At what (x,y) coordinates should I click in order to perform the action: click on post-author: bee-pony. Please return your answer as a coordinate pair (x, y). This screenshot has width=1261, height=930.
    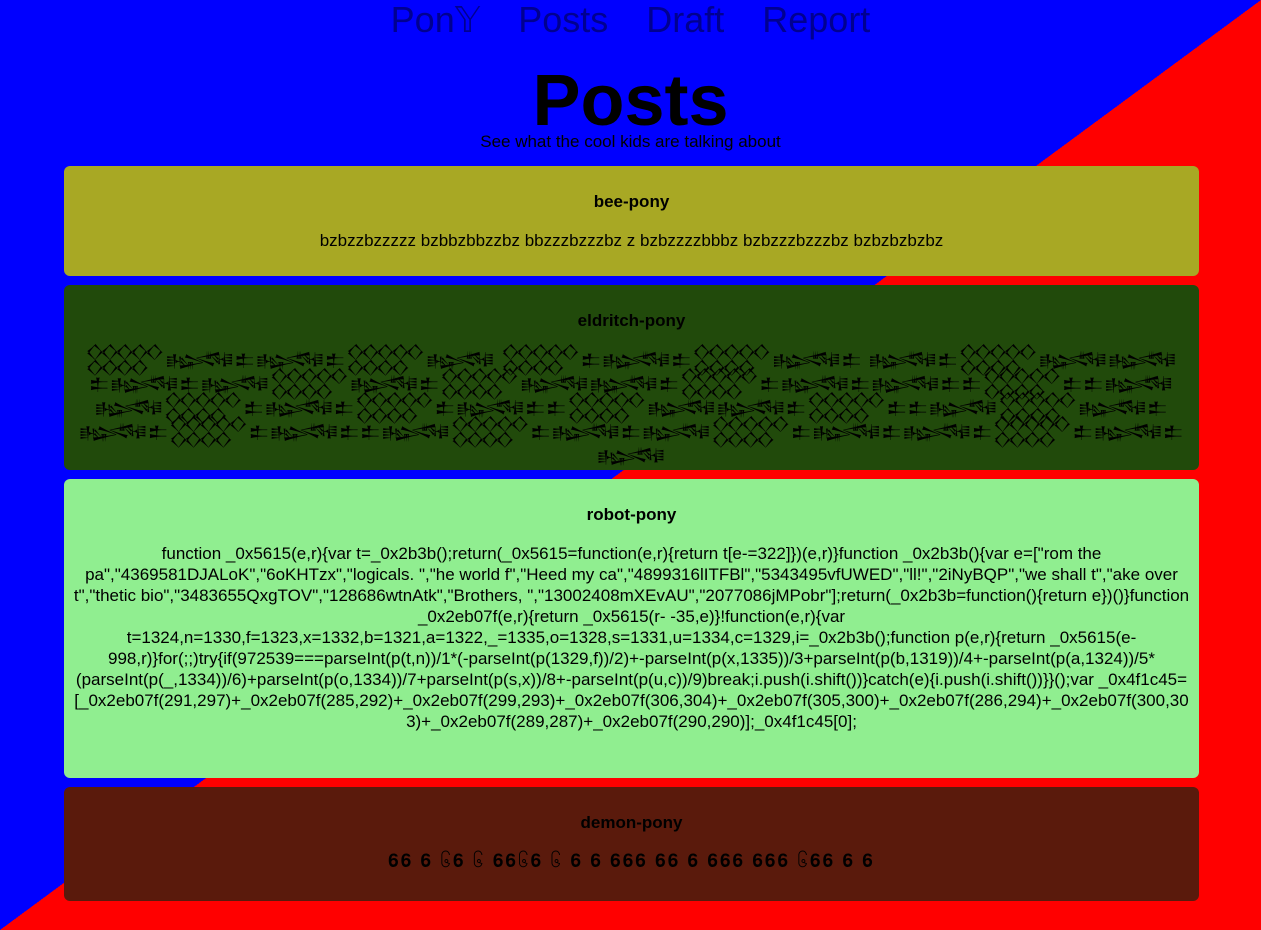
    Looking at the image, I should click on (631, 201).